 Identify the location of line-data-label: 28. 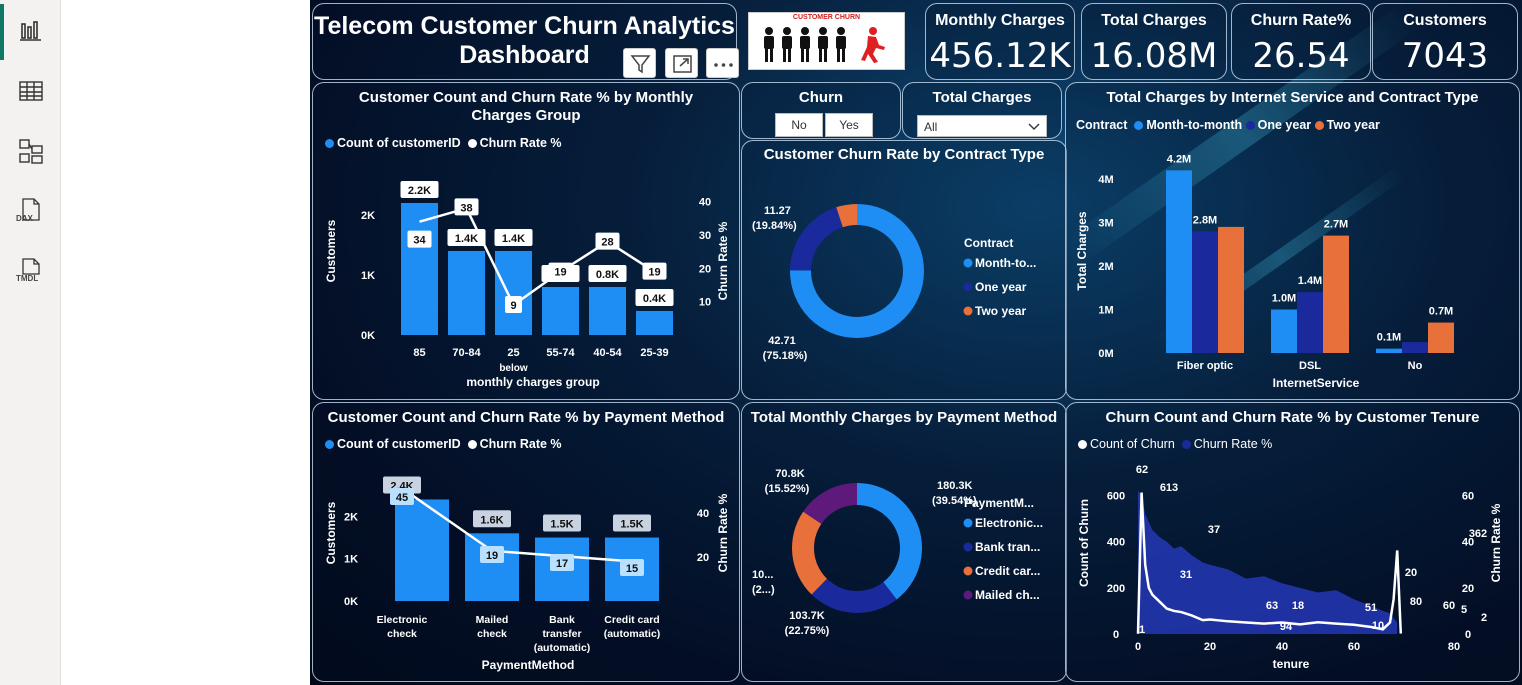
(607, 243).